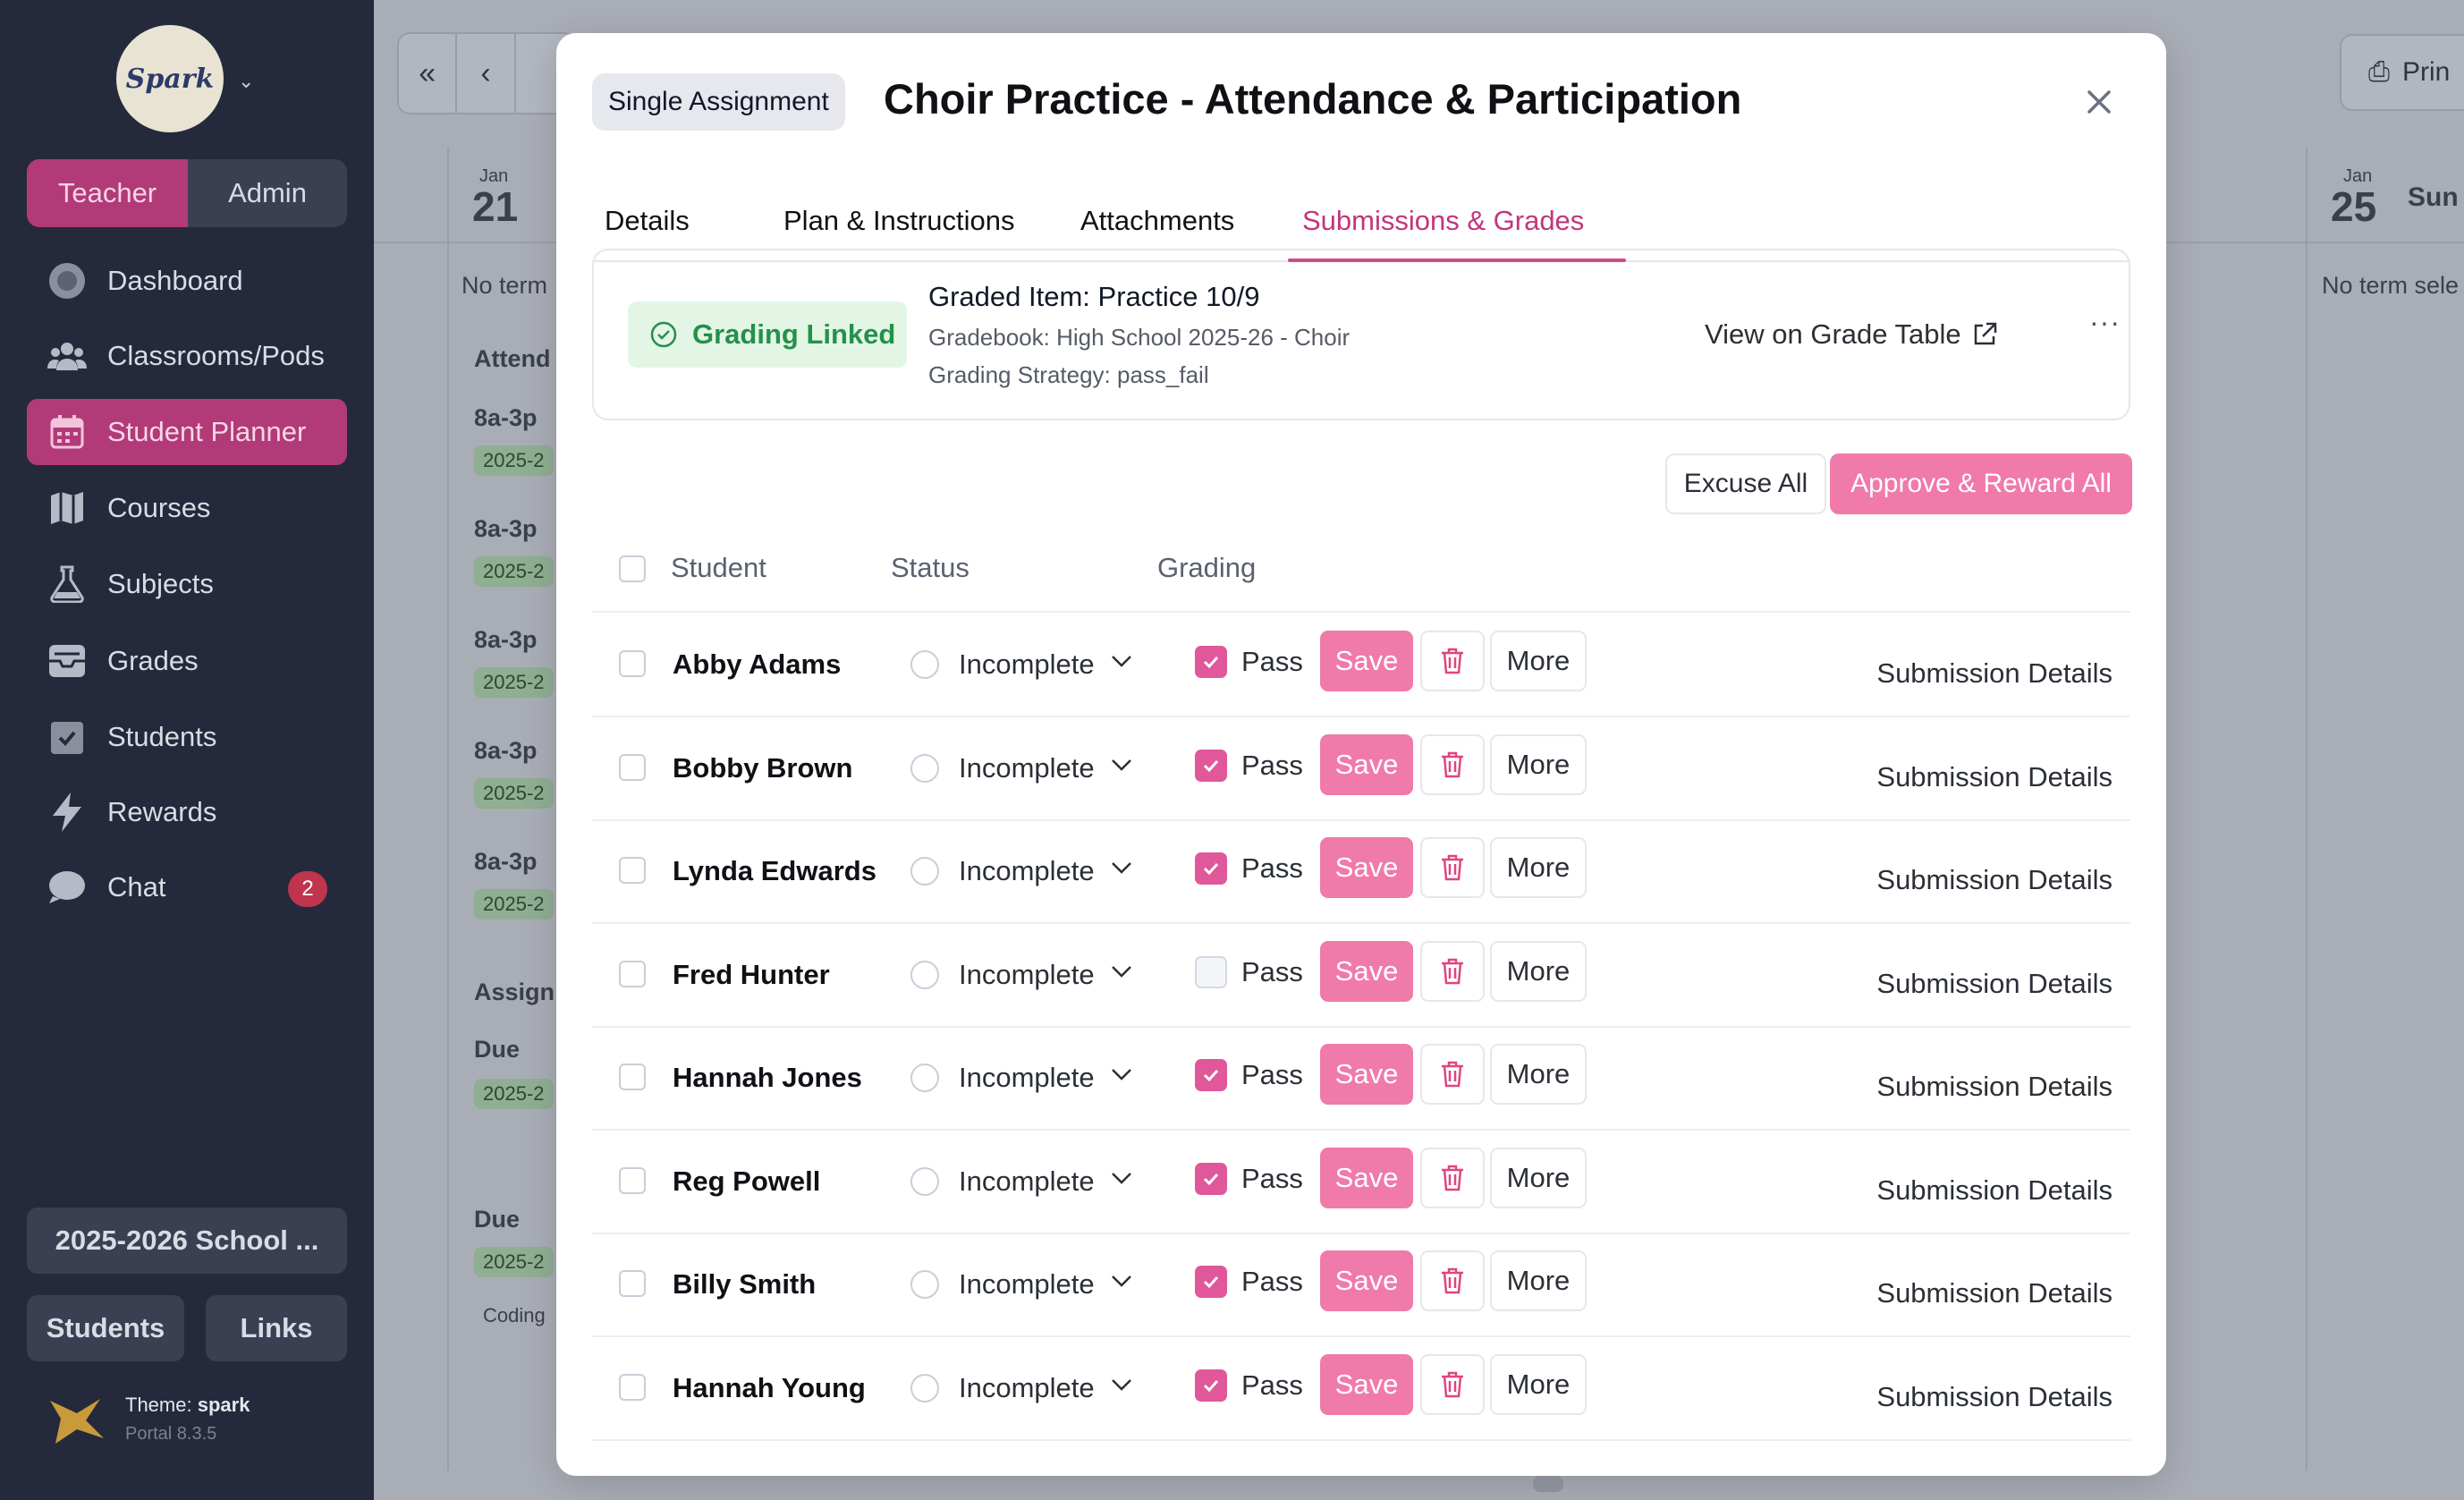 This screenshot has width=2464, height=1500. I want to click on tab-details: Details, so click(647, 221).